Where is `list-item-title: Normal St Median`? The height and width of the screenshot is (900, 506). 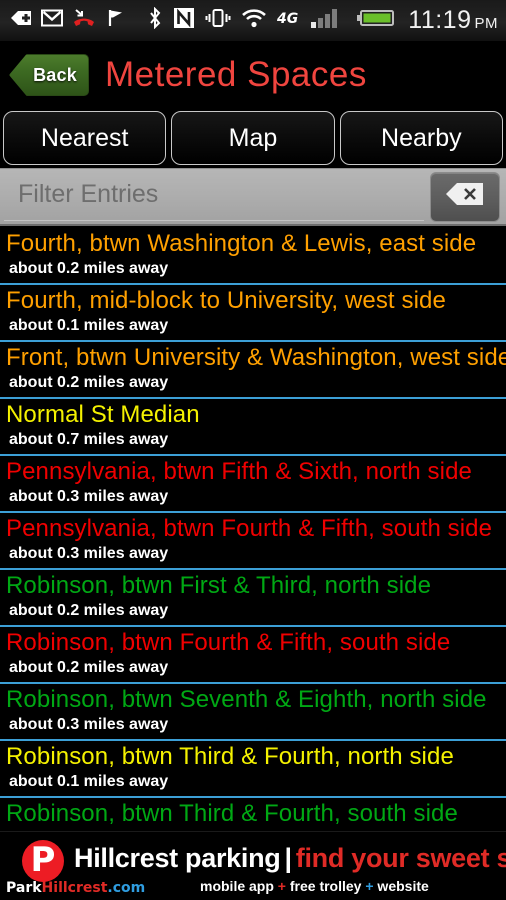 list-item-title: Normal St Median is located at coordinates (103, 414).